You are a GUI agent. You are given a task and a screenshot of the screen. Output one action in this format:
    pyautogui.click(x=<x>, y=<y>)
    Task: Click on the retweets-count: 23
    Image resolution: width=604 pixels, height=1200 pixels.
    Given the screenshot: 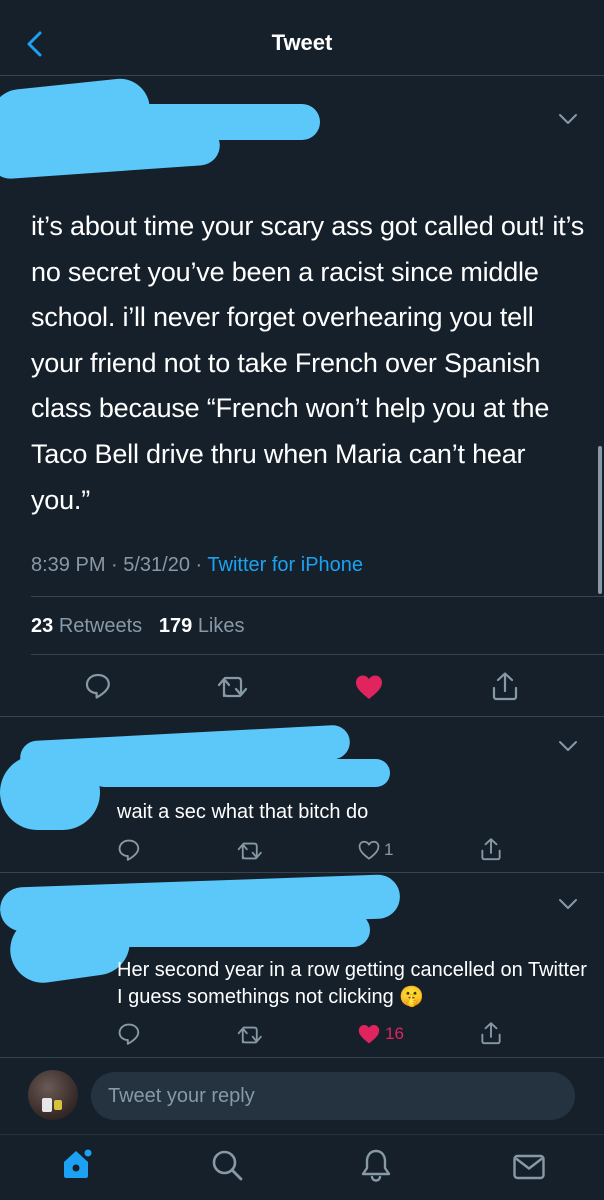 What is the action you would take?
    pyautogui.click(x=42, y=626)
    